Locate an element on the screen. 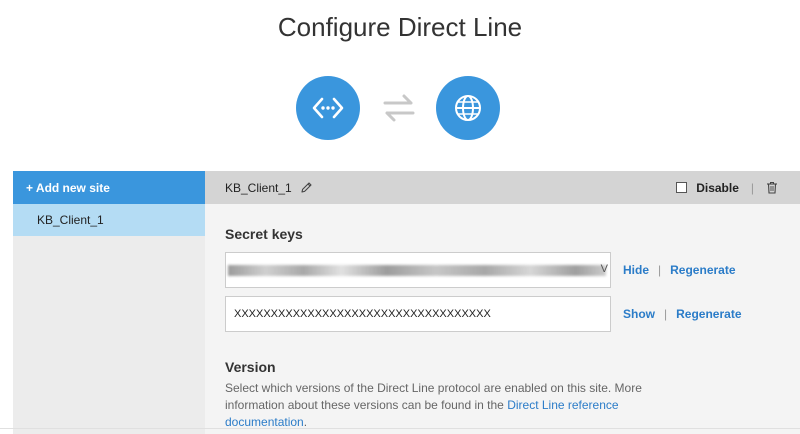 The height and width of the screenshot is (434, 800). regenerate-key-2-link: Regenerate is located at coordinates (708, 314).